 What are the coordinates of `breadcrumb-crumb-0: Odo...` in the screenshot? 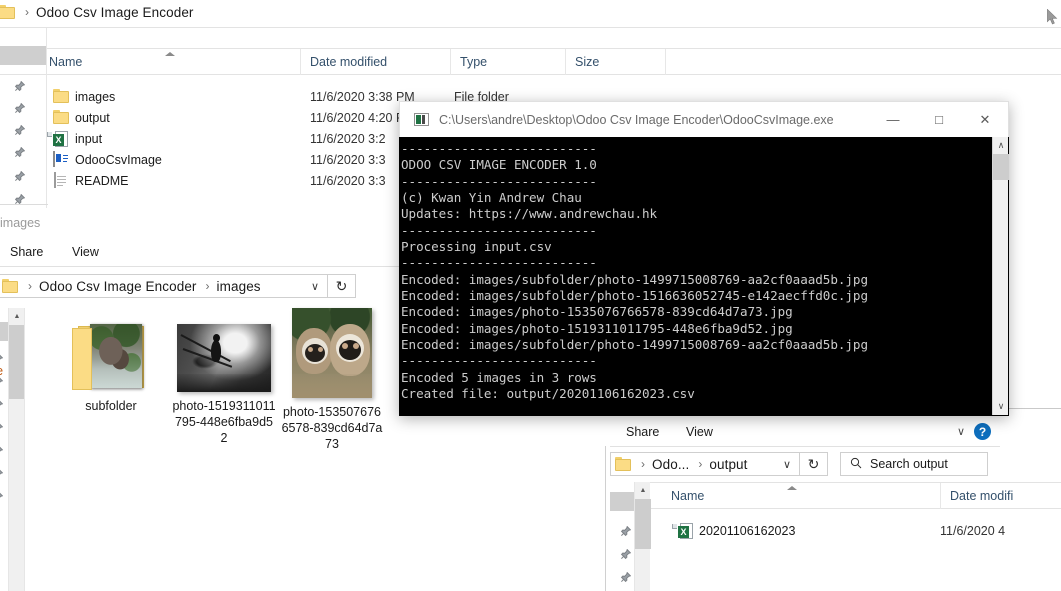 It's located at (670, 464).